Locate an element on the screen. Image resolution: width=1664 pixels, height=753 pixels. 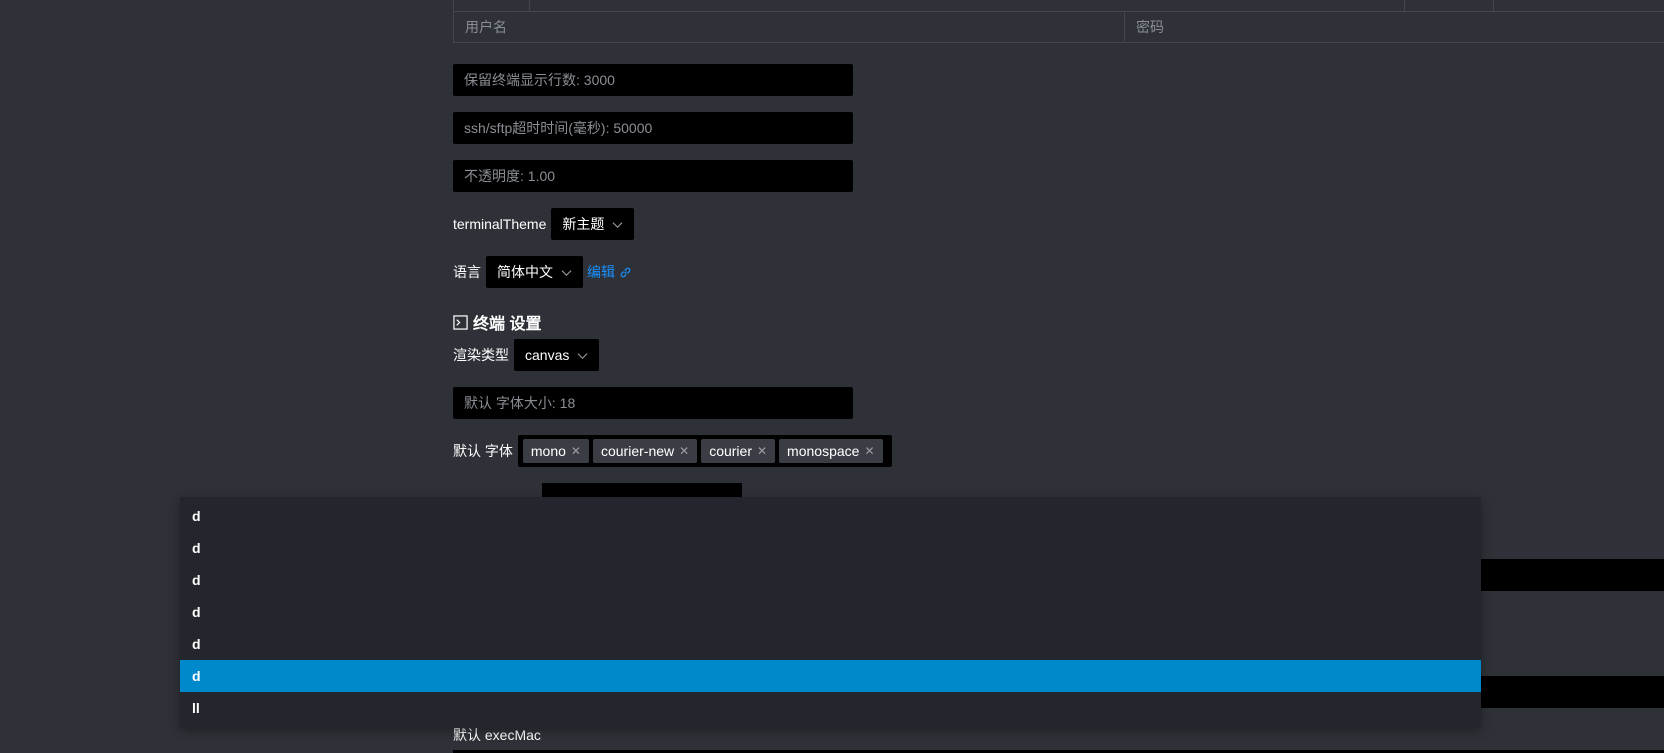
exec-mac-label: 默认 execMac is located at coordinates (497, 735).